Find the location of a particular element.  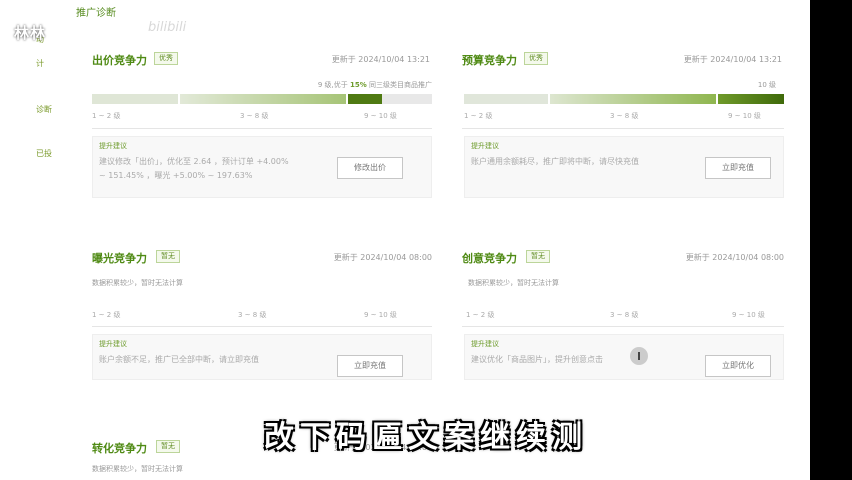

card-creative-badge: 暂无 is located at coordinates (538, 256).